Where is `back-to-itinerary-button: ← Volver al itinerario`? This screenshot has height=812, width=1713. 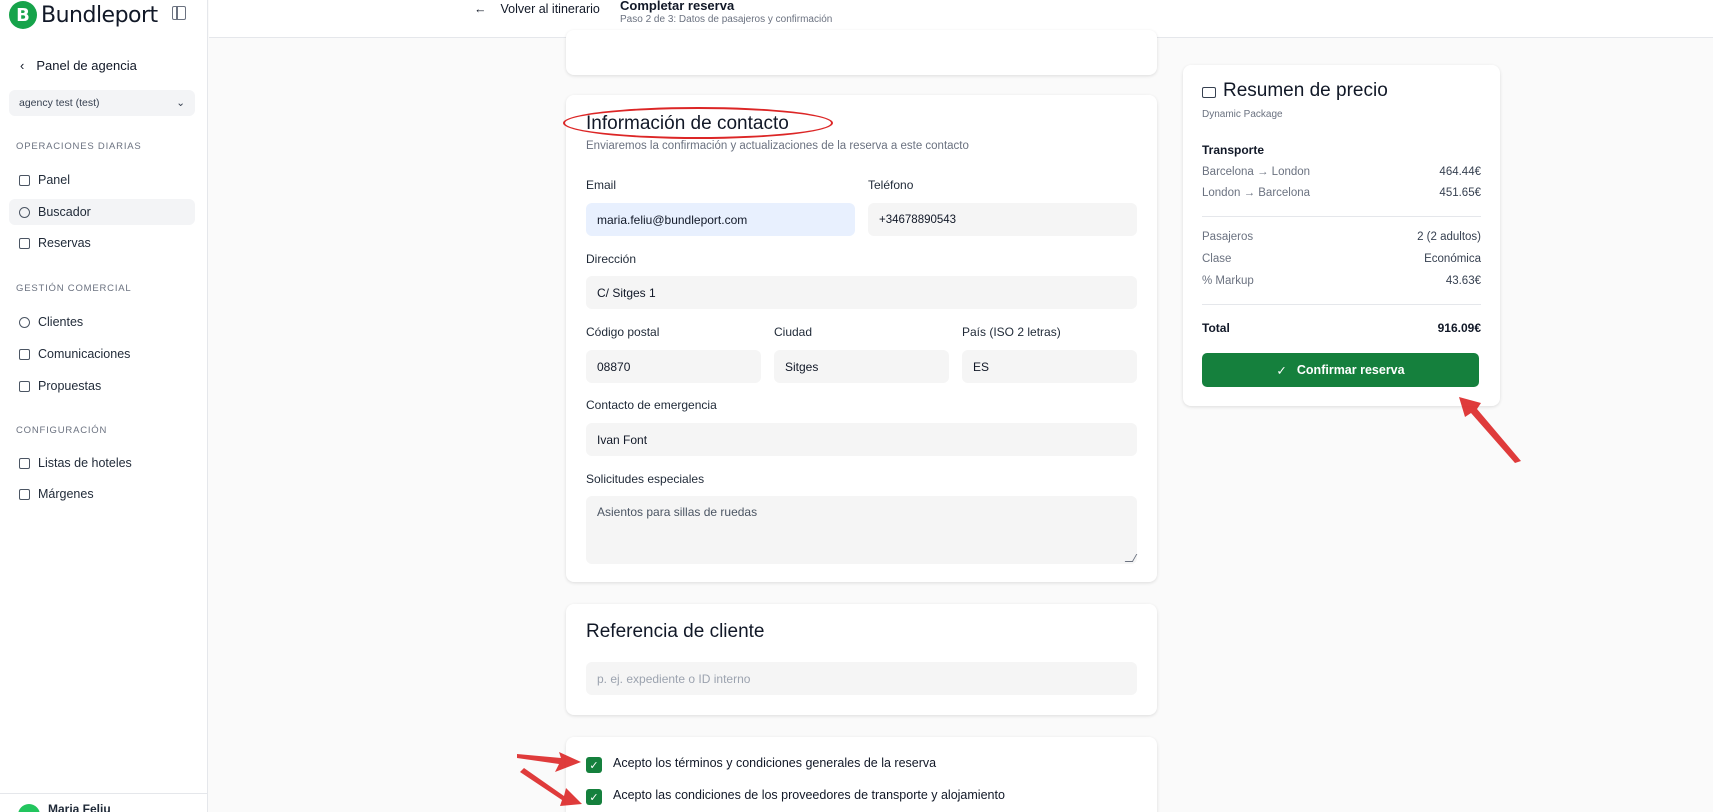
back-to-itinerary-button: ← Volver al itinerario is located at coordinates (537, 9).